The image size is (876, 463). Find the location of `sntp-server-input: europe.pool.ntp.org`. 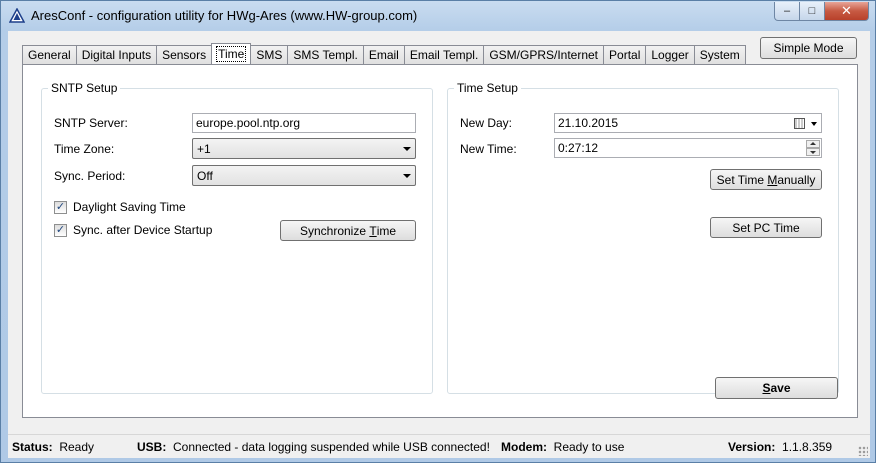

sntp-server-input: europe.pool.ntp.org is located at coordinates (304, 123).